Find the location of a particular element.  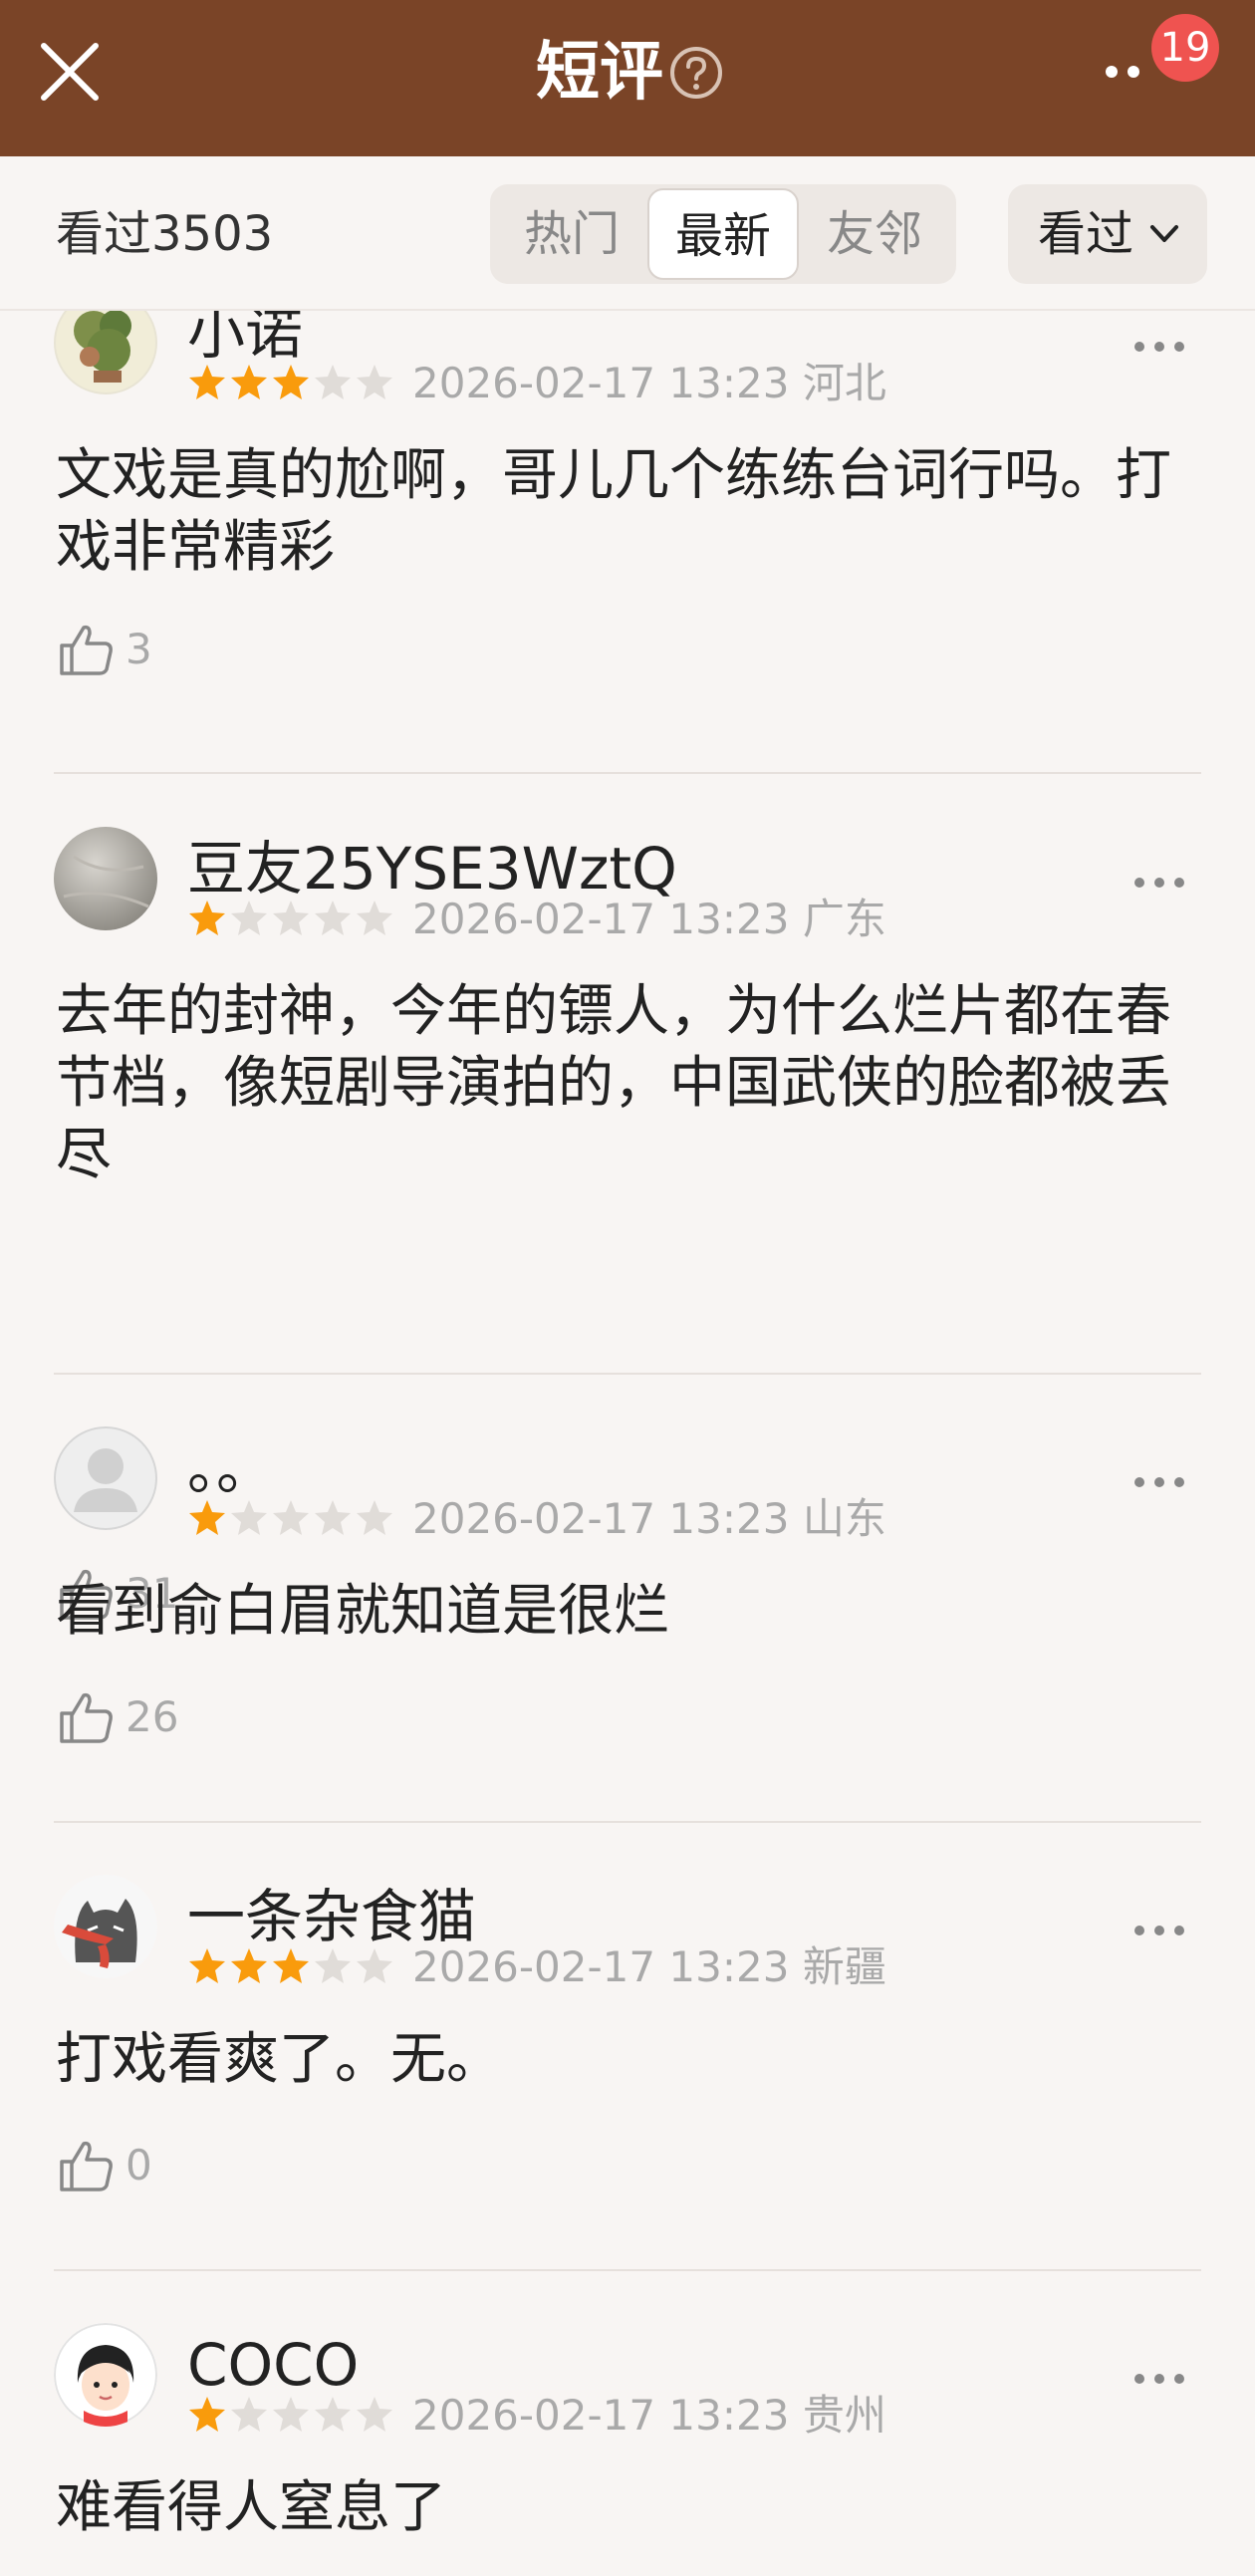

like-count: 0 is located at coordinates (139, 2165).